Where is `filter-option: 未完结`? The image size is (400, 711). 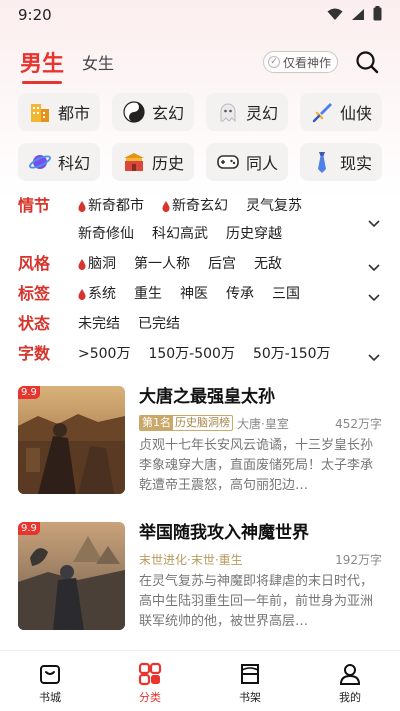 filter-option: 未完结 is located at coordinates (99, 324).